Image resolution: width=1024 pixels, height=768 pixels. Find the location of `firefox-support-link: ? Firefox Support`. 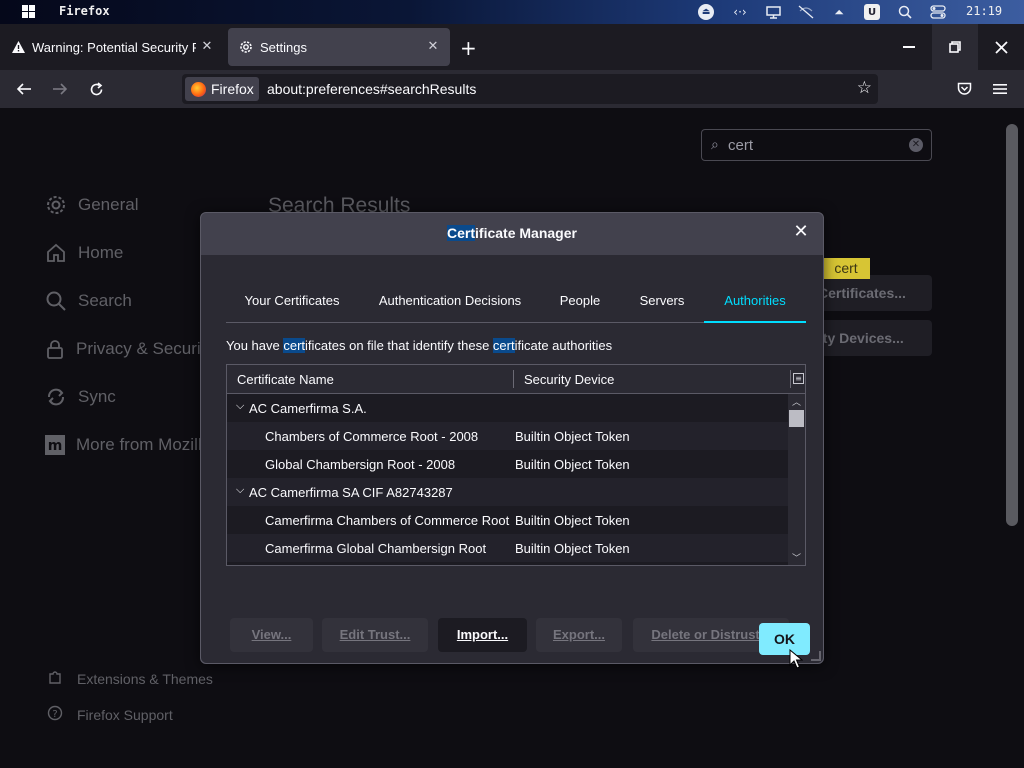

firefox-support-link: ? Firefox Support is located at coordinates (109, 715).